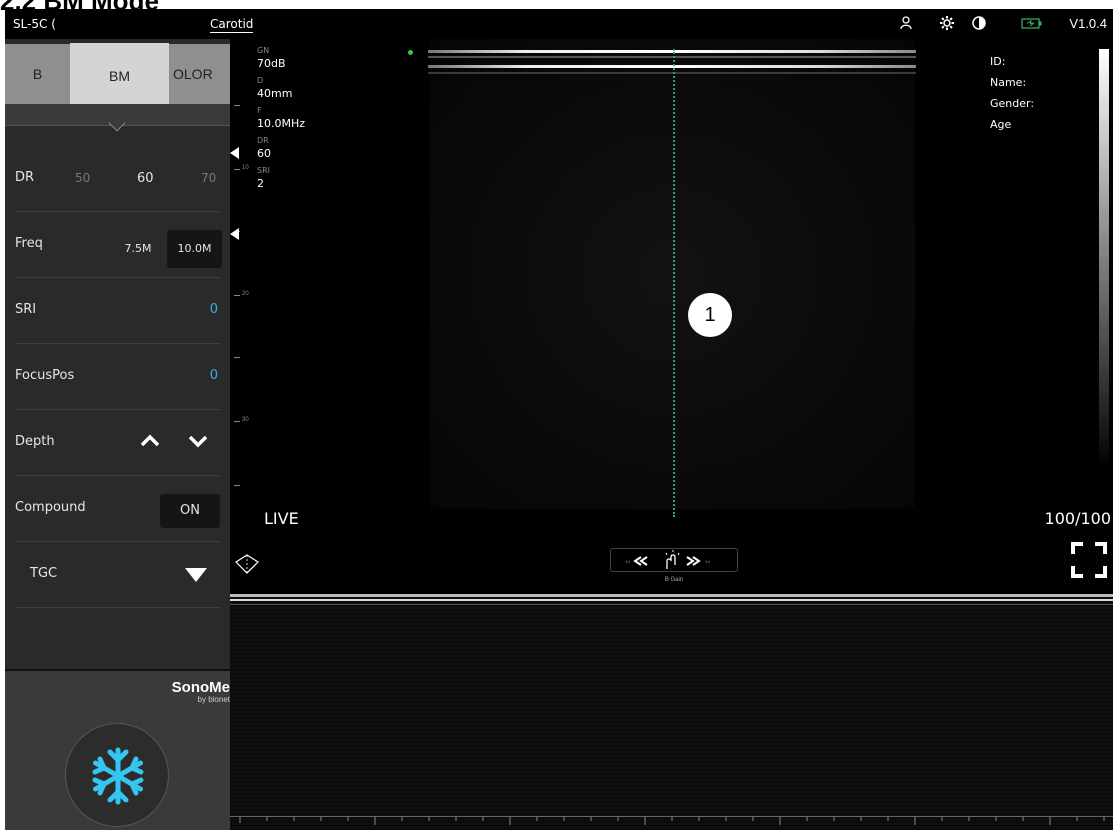 Image resolution: width=1113 pixels, height=830 pixels. I want to click on left-bottom-area: SonoMe by bionet, so click(117, 749).